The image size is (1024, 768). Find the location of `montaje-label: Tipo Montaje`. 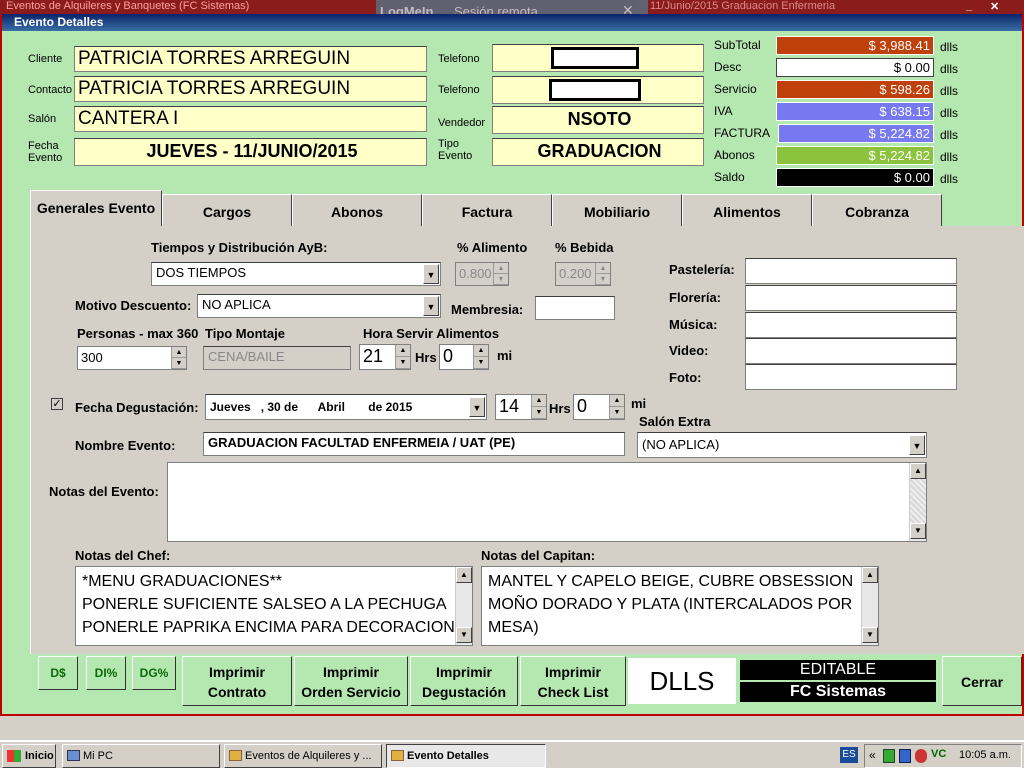

montaje-label: Tipo Montaje is located at coordinates (245, 333).